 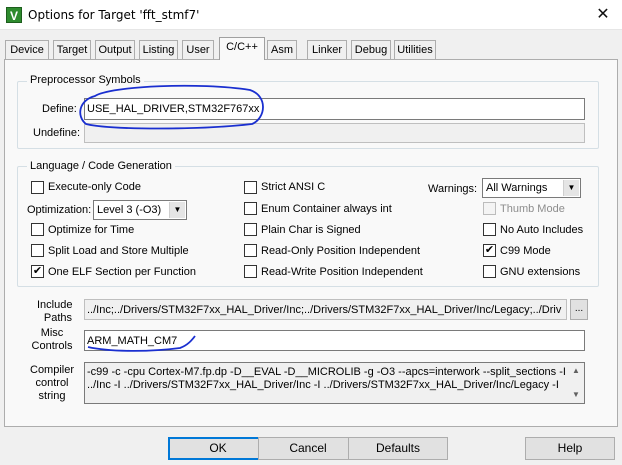 I want to click on ok-button: OK, so click(x=218, y=448).